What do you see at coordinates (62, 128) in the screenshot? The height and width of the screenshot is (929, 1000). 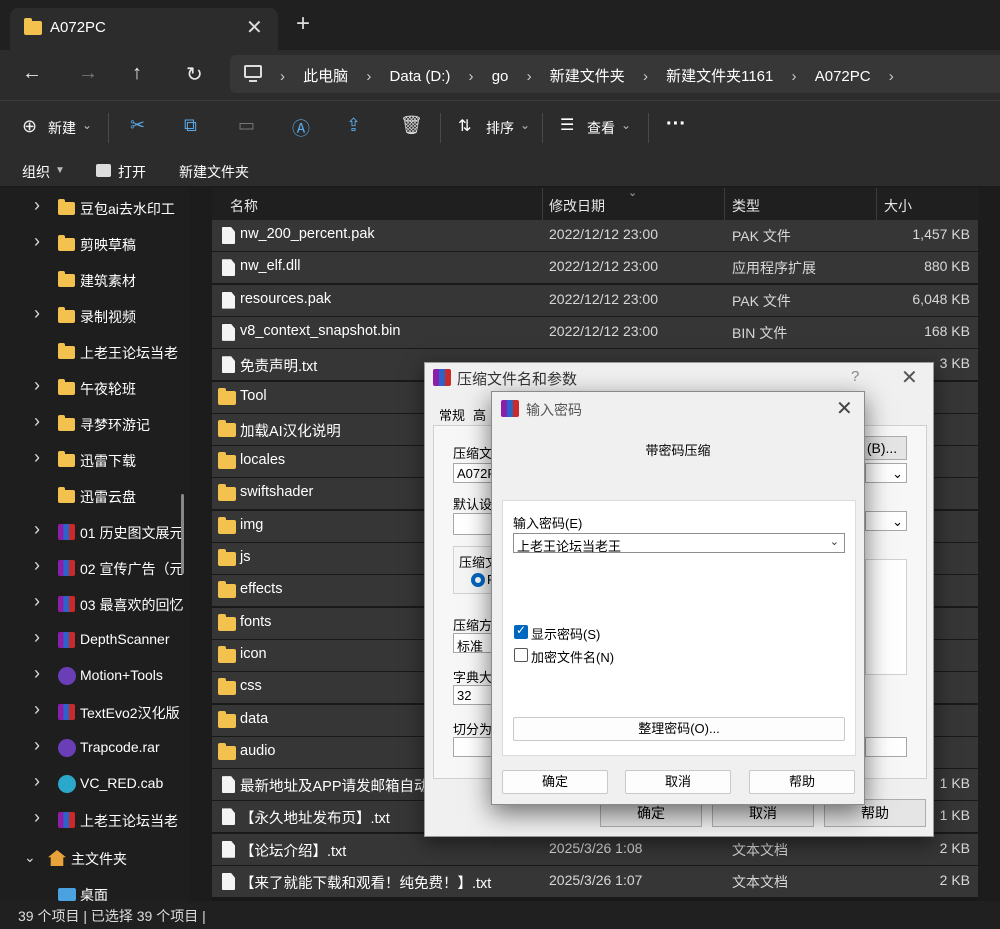 I see `new-button: 新建` at bounding box center [62, 128].